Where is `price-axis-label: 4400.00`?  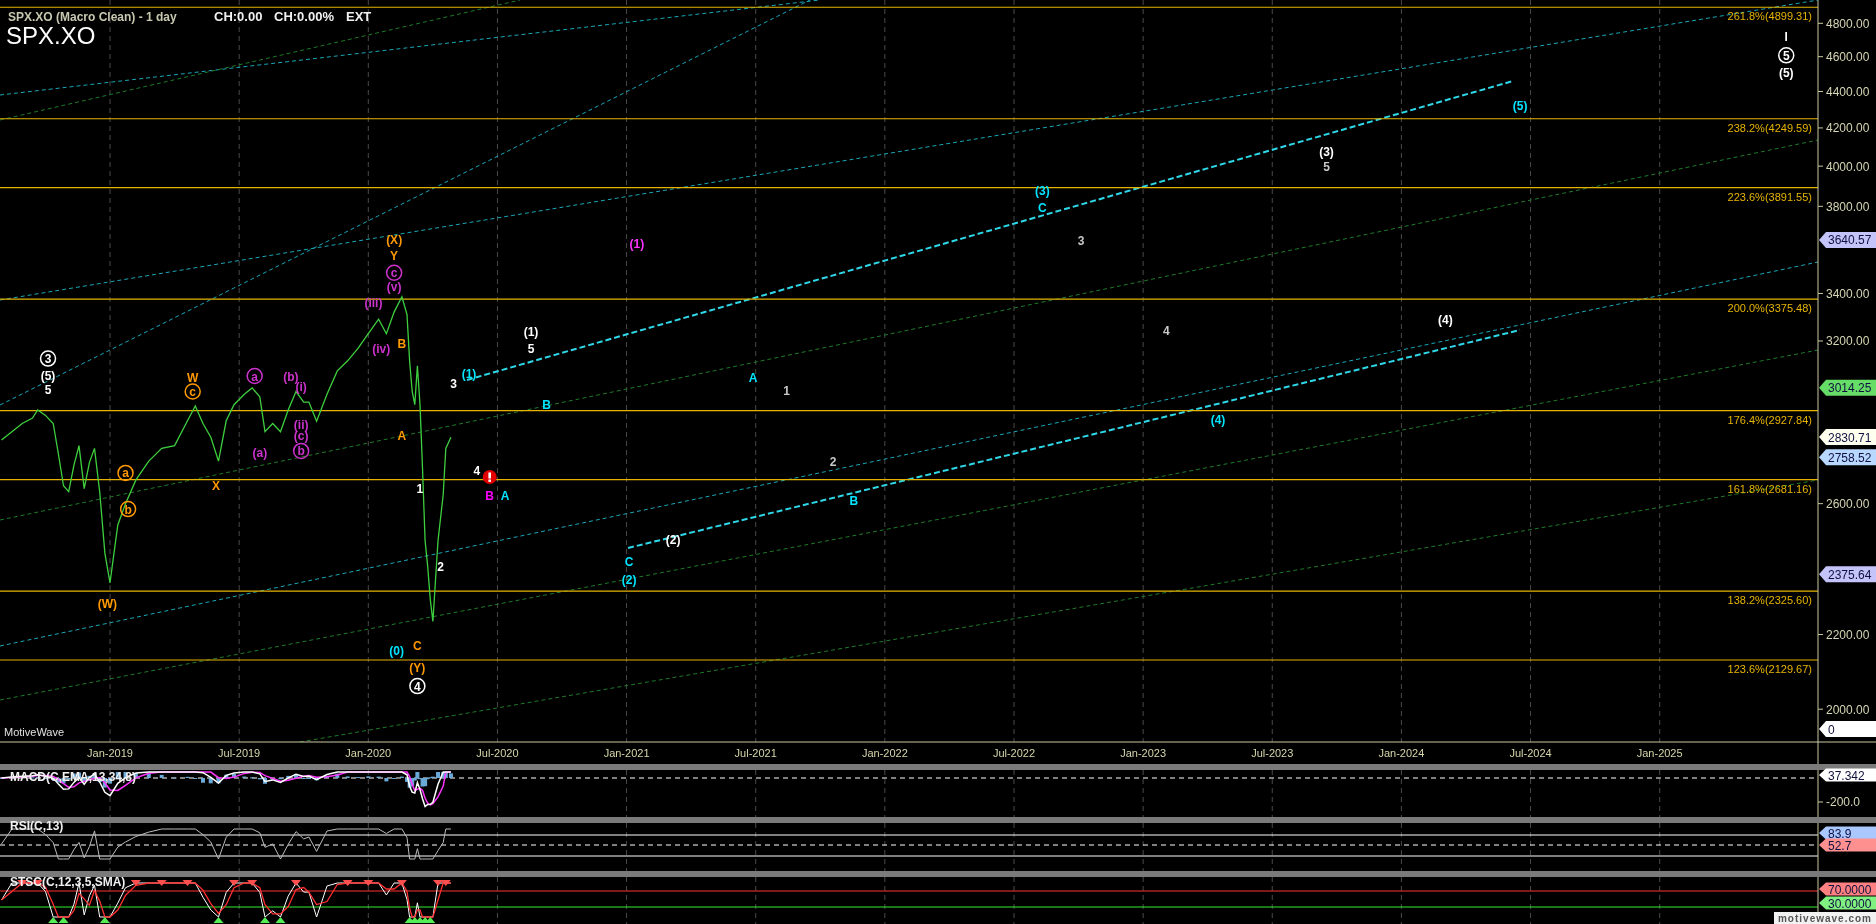
price-axis-label: 4400.00 is located at coordinates (1848, 92).